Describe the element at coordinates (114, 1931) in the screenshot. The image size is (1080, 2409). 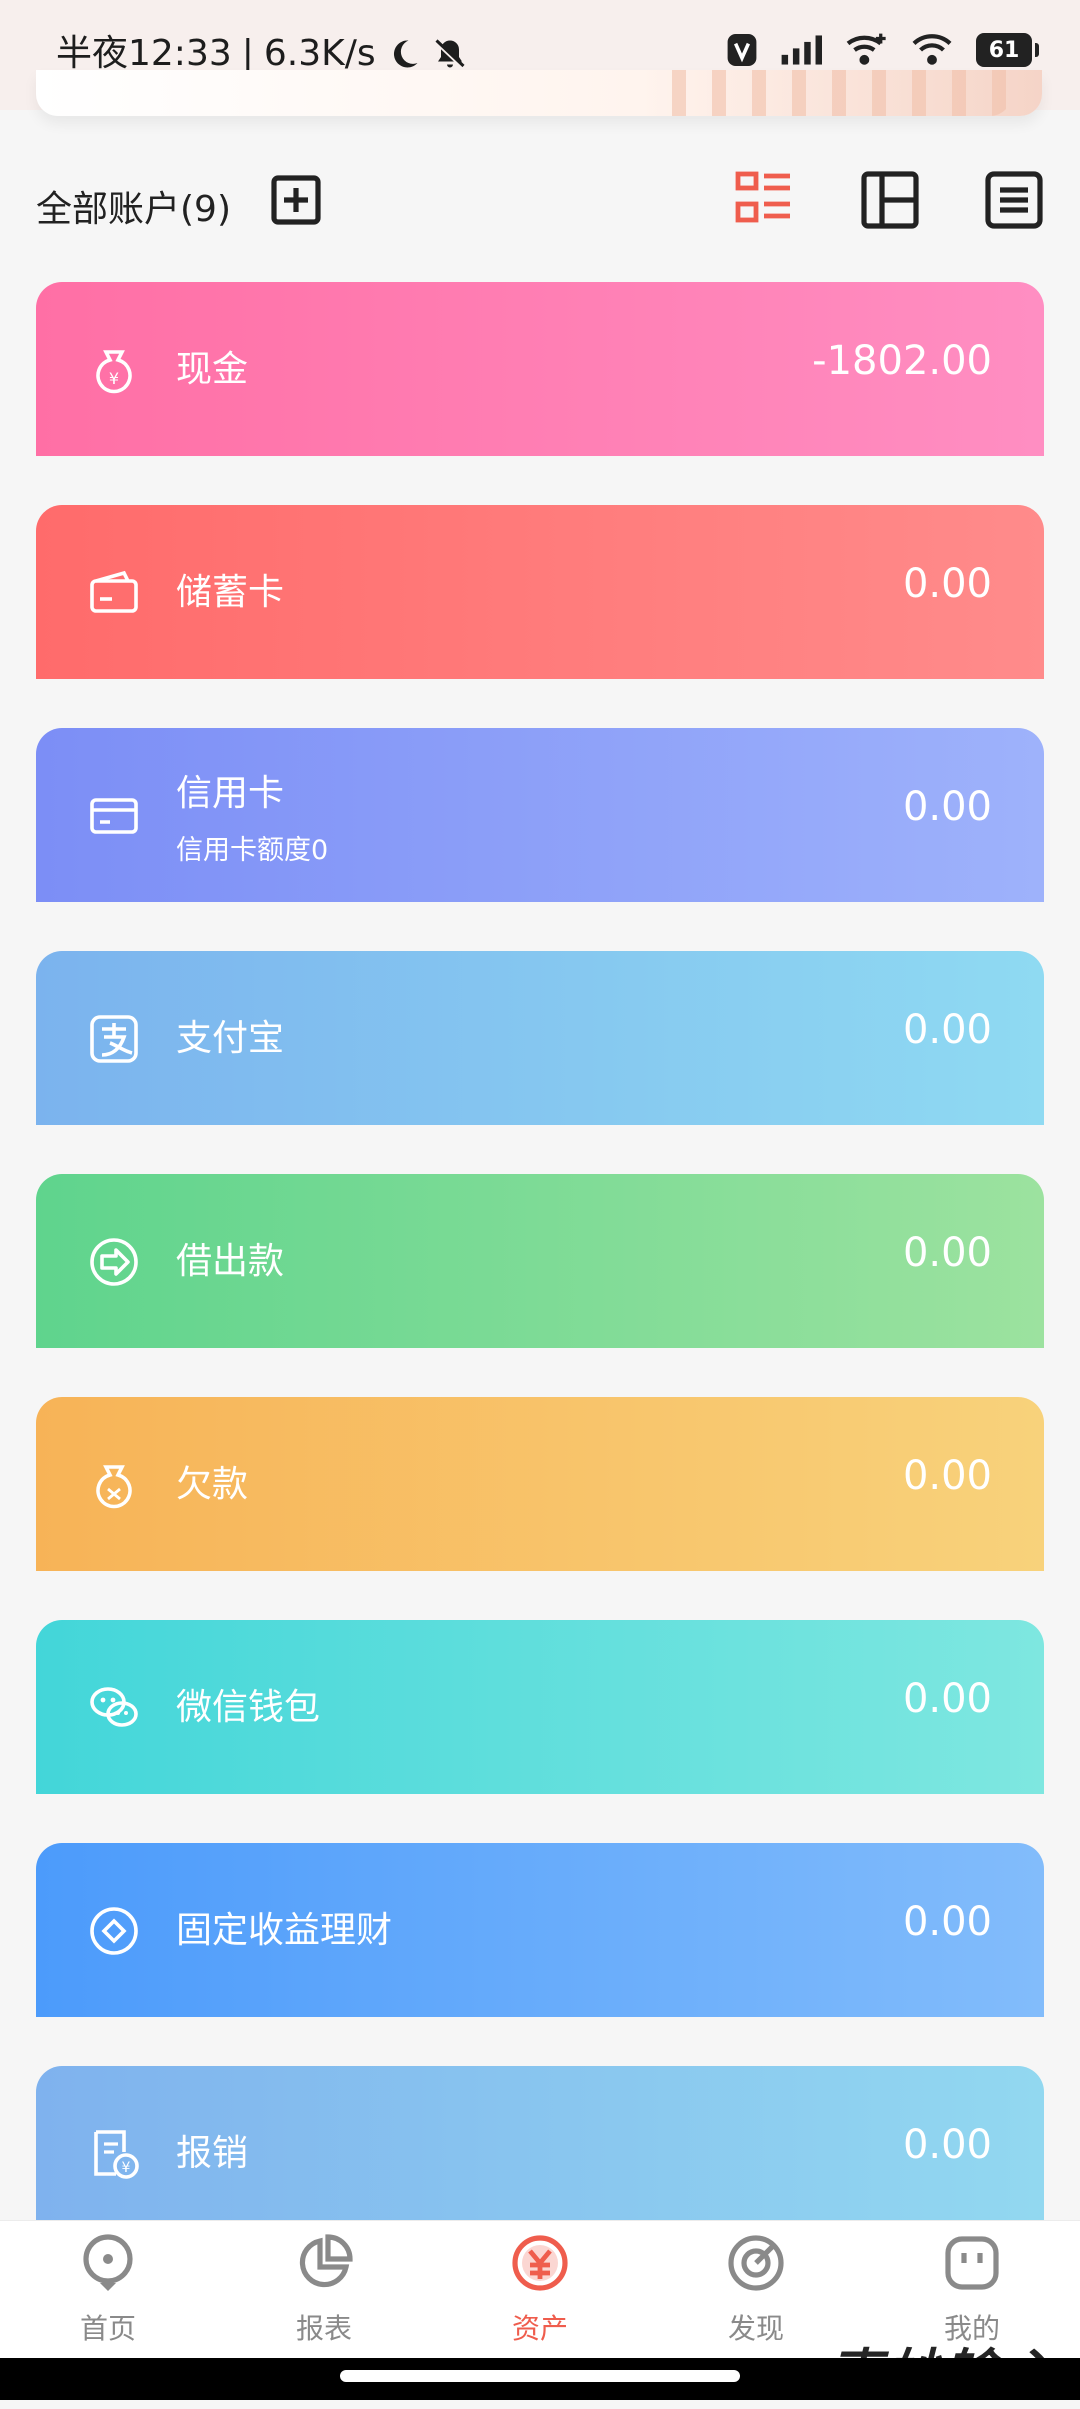
I see `coin-diamond-icon` at that location.